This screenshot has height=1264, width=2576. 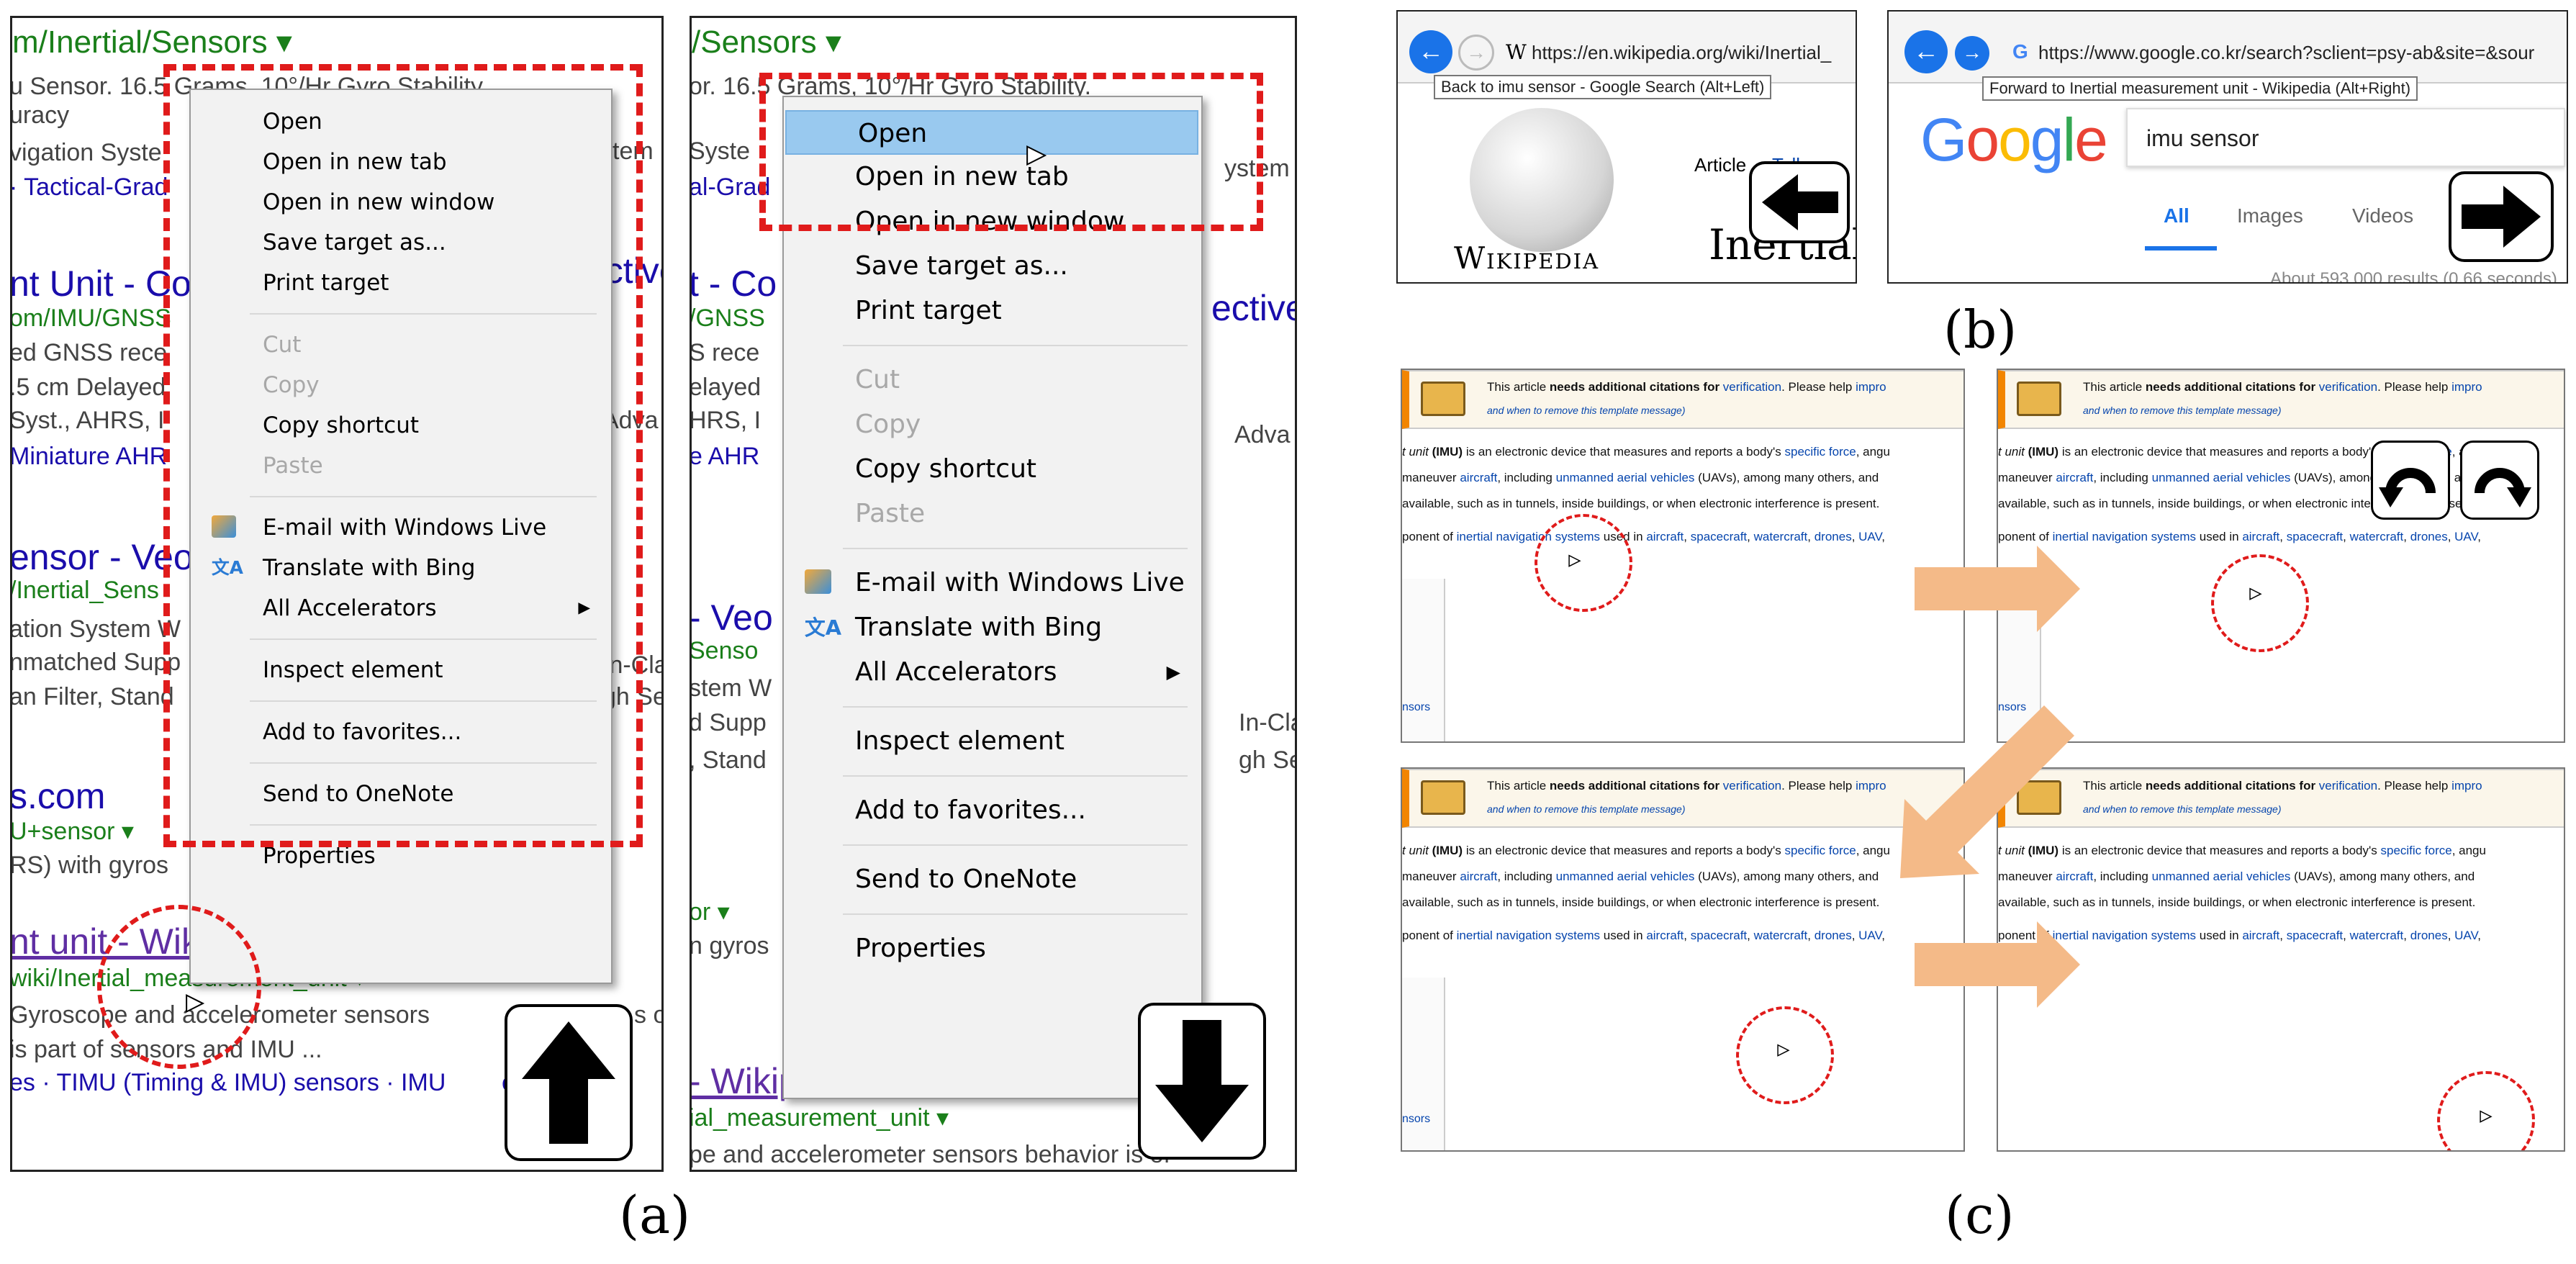 I want to click on translate-icon: 文A, so click(x=823, y=627).